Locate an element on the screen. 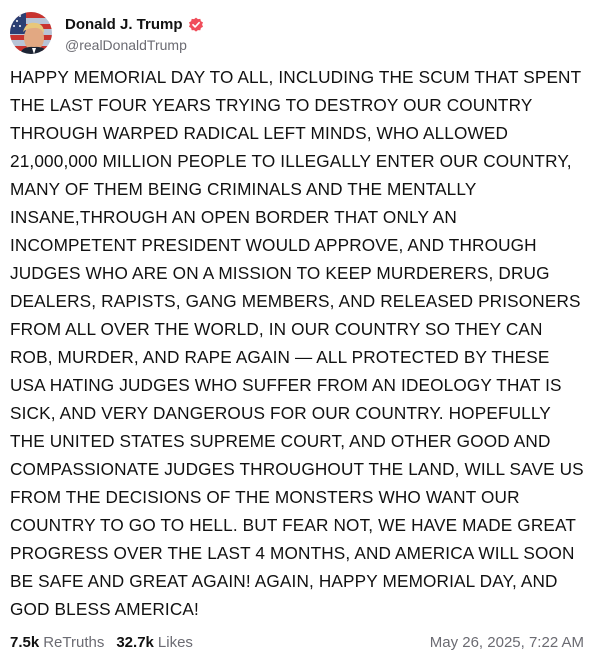  author-name-row: Donald J. Trump is located at coordinates (134, 25).